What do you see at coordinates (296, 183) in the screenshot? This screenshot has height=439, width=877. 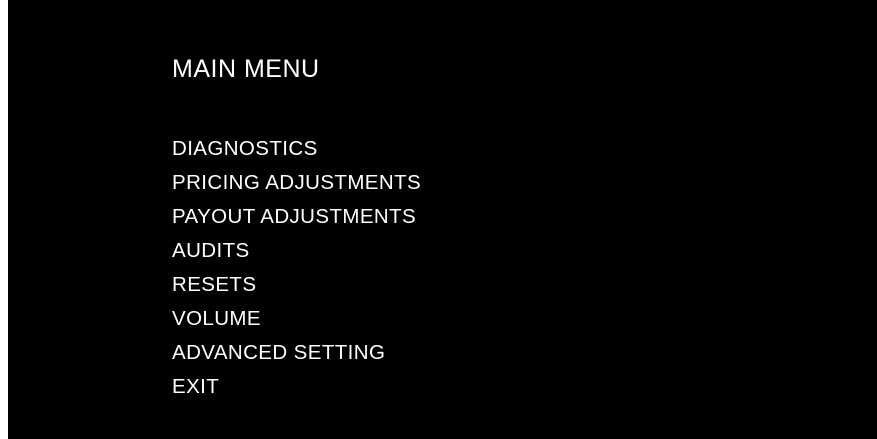 I see `menu-item-pricing-adjustments: PRICING ADJUSTMENTS` at bounding box center [296, 183].